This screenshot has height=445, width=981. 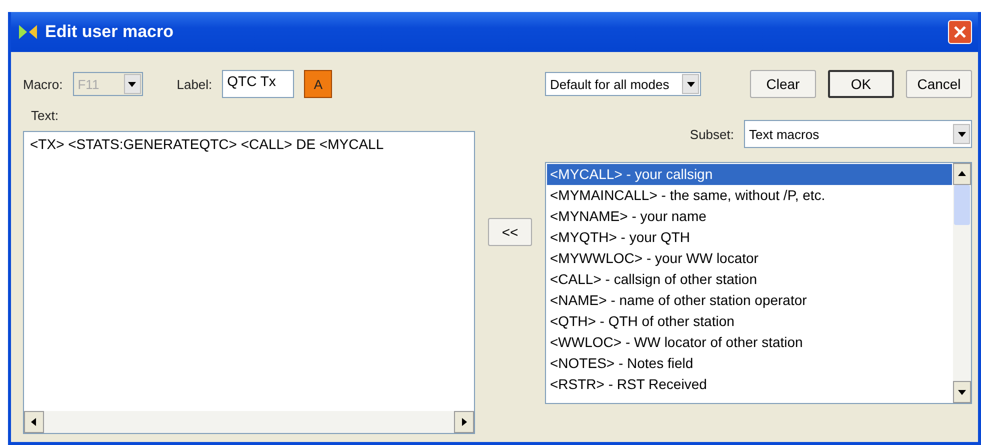 I want to click on list-item: <CALL> - callsign of other station, so click(x=749, y=279).